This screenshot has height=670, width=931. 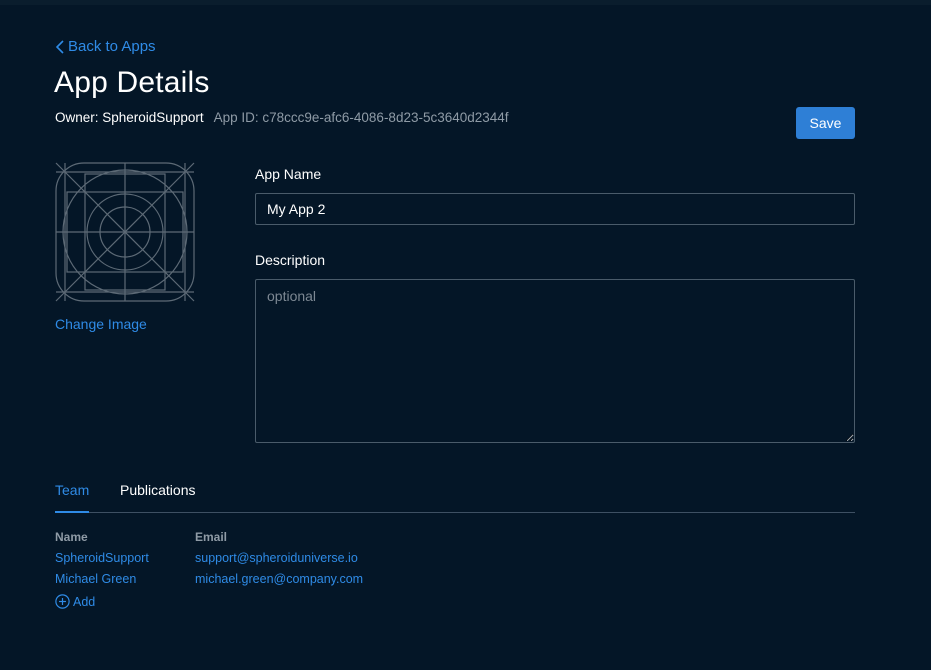 I want to click on column-header-email: Email, so click(x=211, y=537).